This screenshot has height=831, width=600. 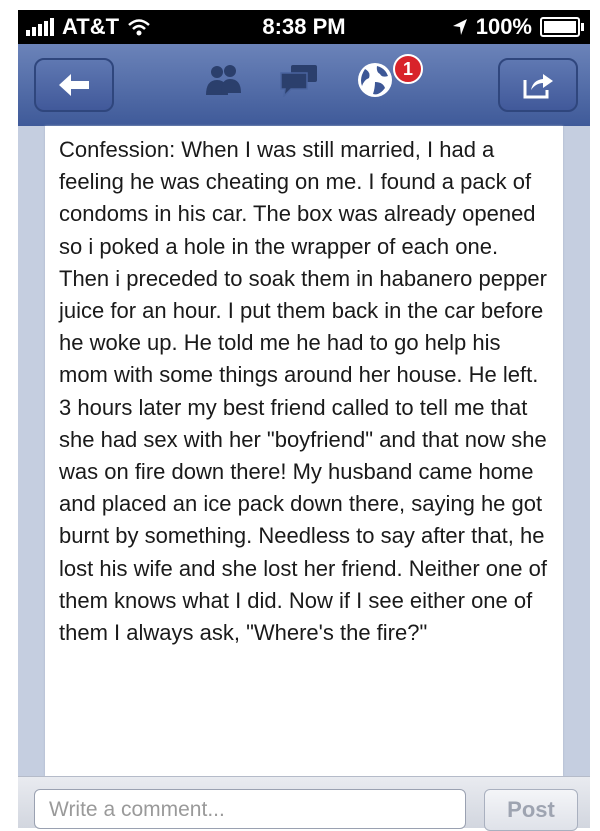 I want to click on post-button: Post, so click(x=531, y=810).